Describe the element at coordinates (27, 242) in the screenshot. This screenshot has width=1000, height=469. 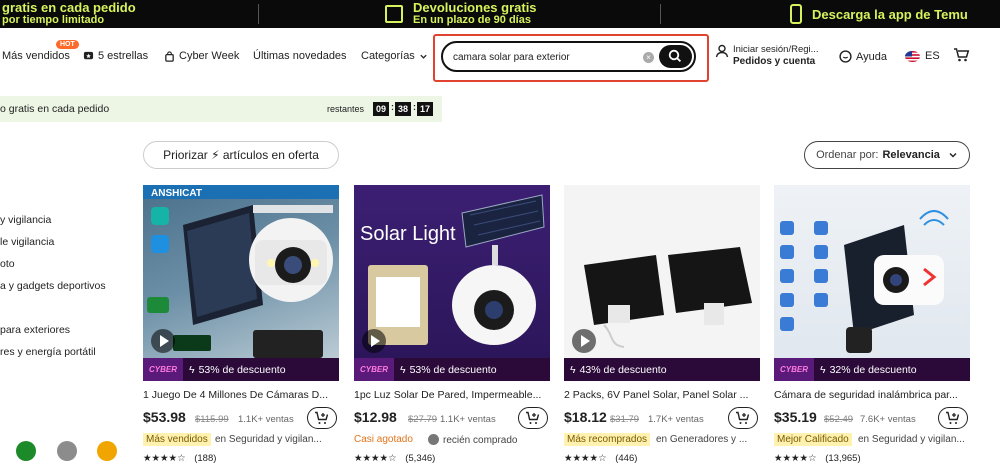
I see `sidebar-item: le vigilancia` at that location.